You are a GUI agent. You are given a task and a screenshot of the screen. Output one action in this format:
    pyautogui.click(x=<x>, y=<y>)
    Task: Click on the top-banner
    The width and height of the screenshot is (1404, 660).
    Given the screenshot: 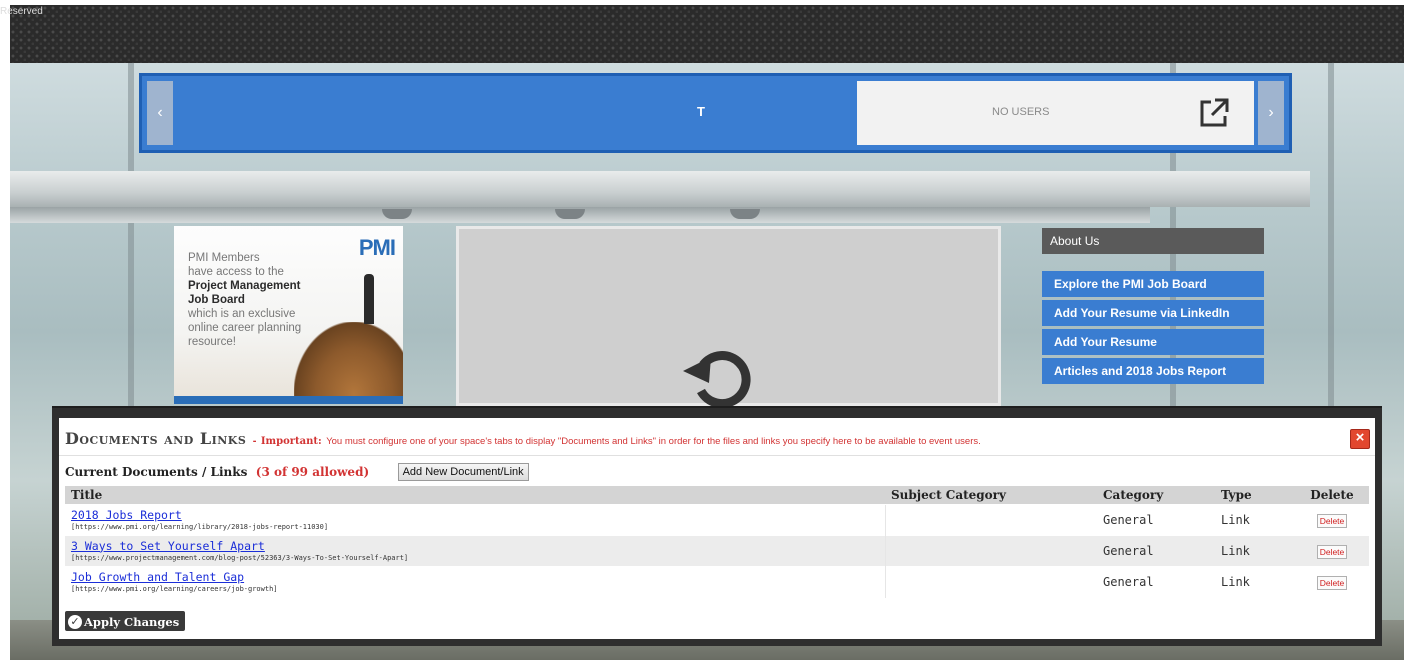 What is the action you would take?
    pyautogui.click(x=707, y=34)
    